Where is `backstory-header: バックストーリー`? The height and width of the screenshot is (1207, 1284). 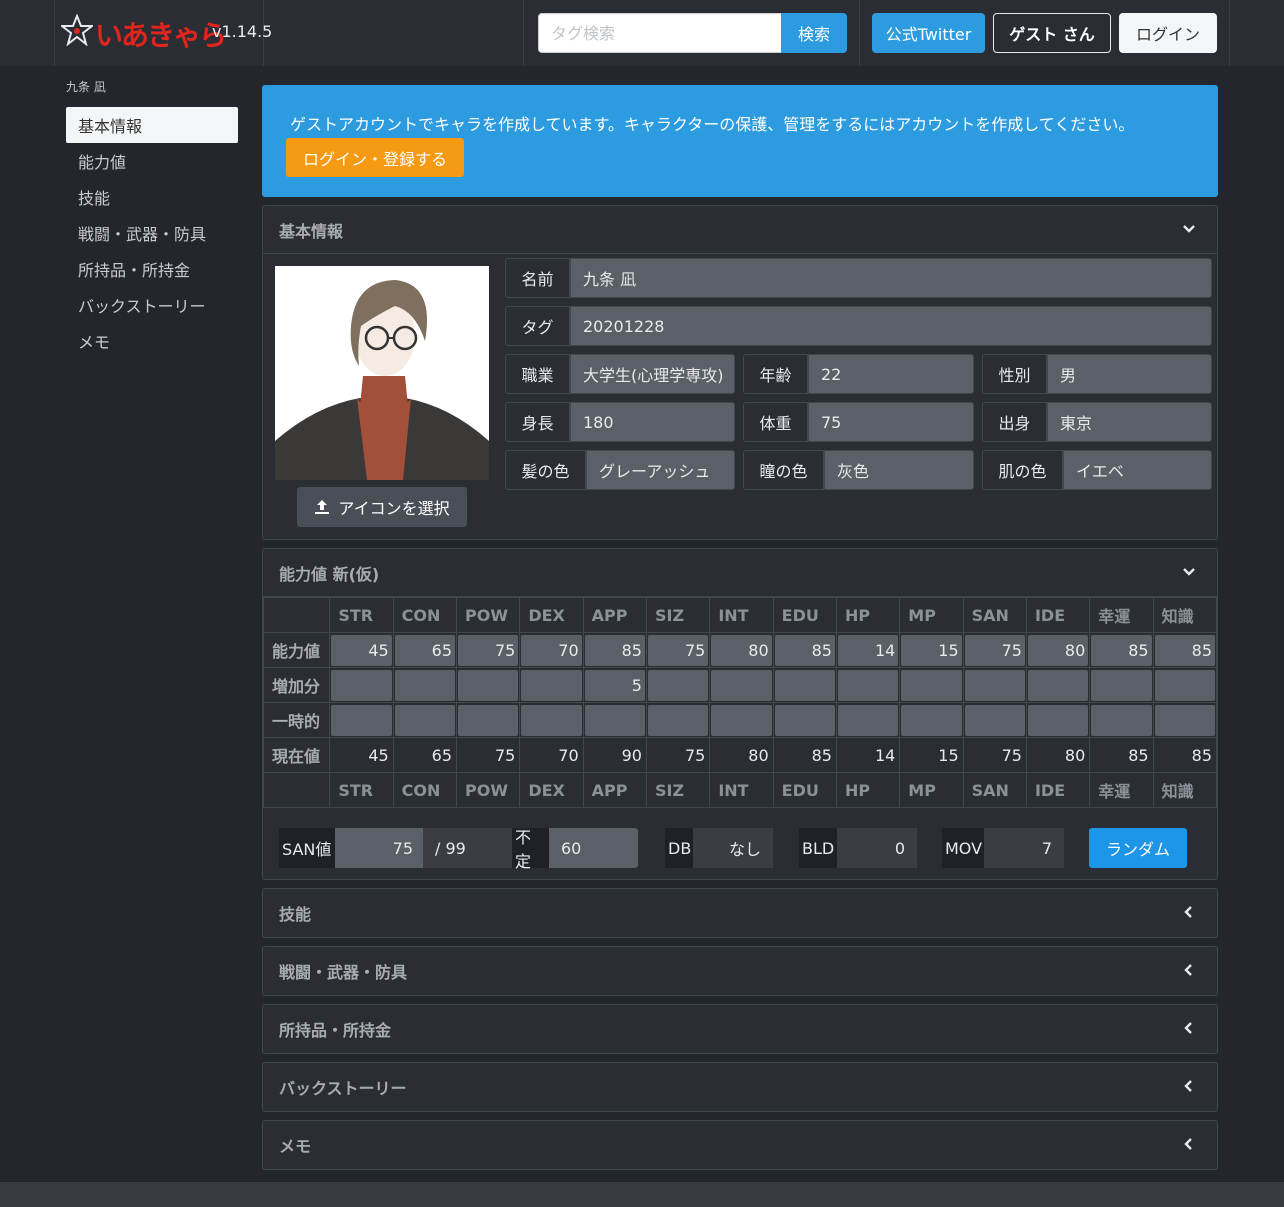
backstory-header: バックストーリー is located at coordinates (740, 1087).